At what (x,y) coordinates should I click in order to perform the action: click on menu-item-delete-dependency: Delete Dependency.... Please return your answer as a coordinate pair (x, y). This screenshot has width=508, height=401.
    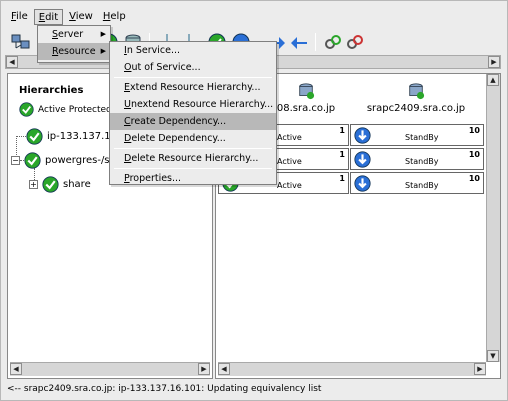
    Looking at the image, I should click on (193, 138).